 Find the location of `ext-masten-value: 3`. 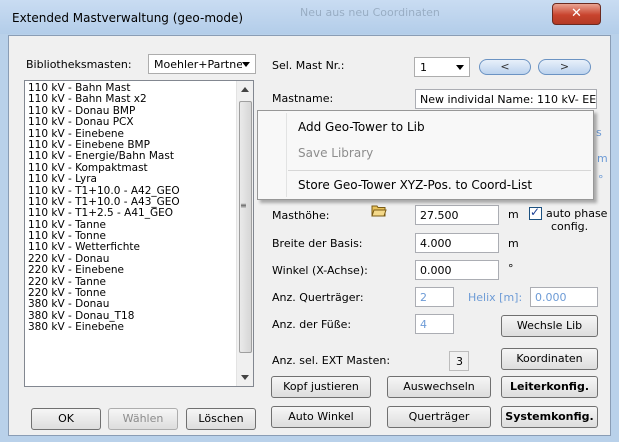

ext-masten-value: 3 is located at coordinates (459, 361).